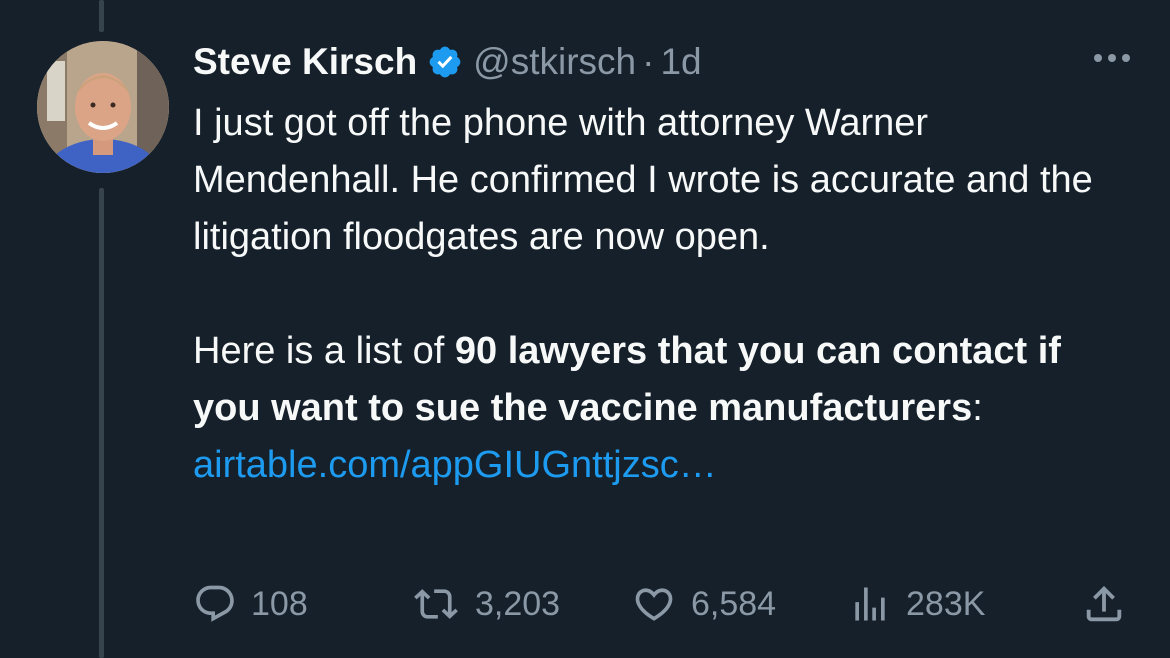 The height and width of the screenshot is (658, 1170). I want to click on reply-icon, so click(215, 603).